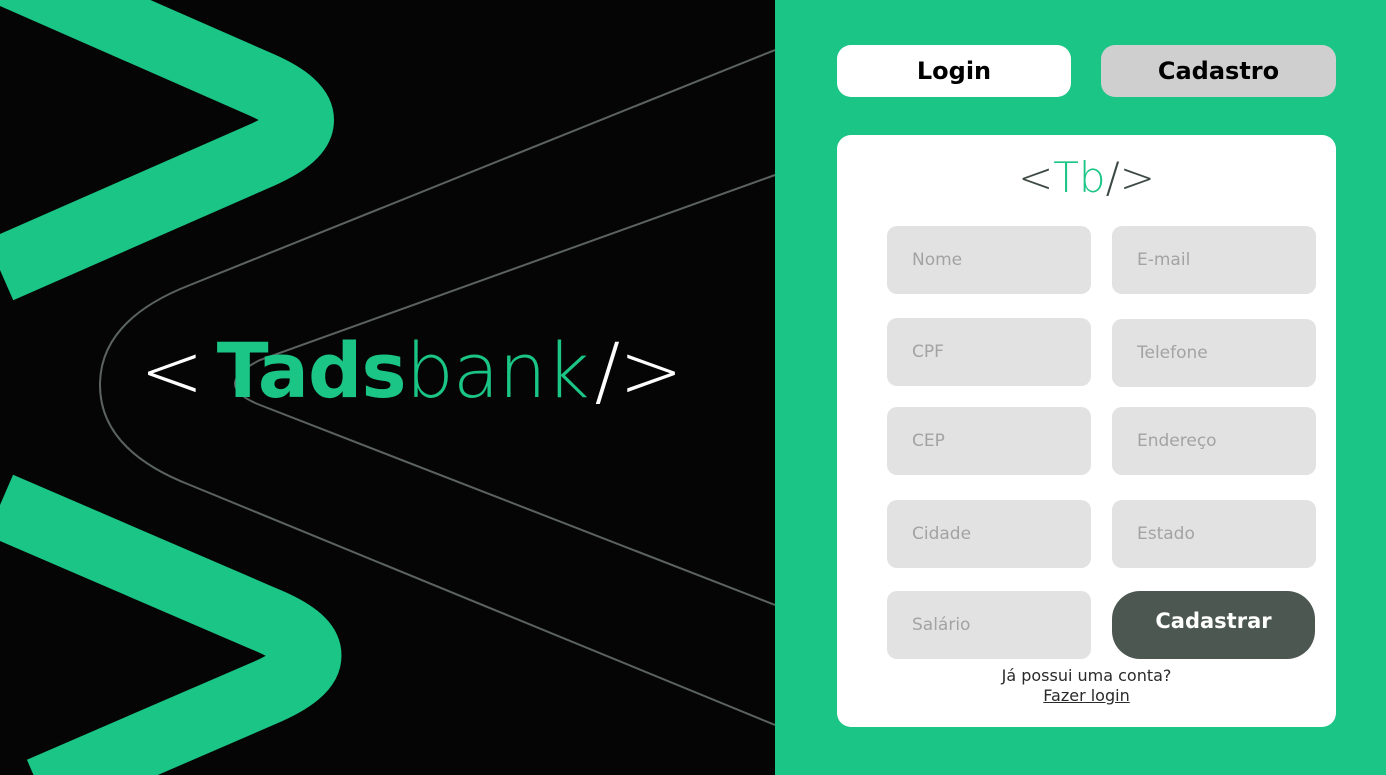 Image resolution: width=1386 pixels, height=775 pixels. Describe the element at coordinates (1213, 625) in the screenshot. I see `cadastrar-button: Cadastrar` at that location.